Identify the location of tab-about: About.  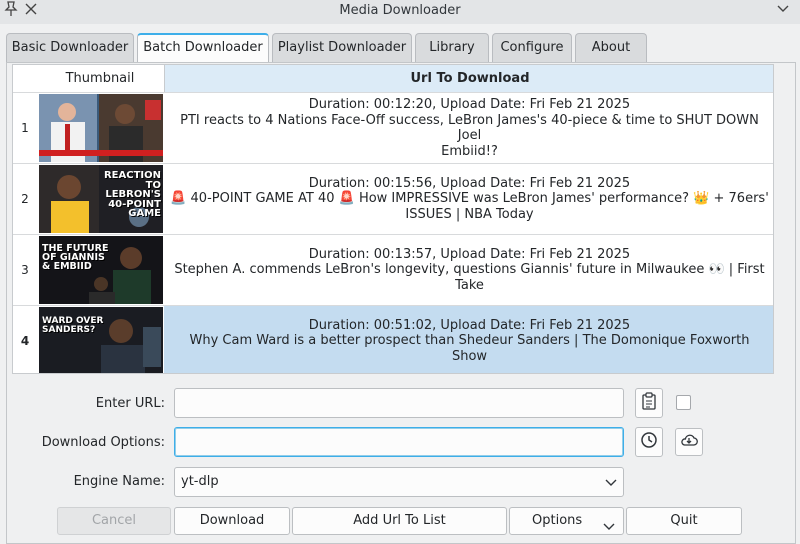
(611, 48).